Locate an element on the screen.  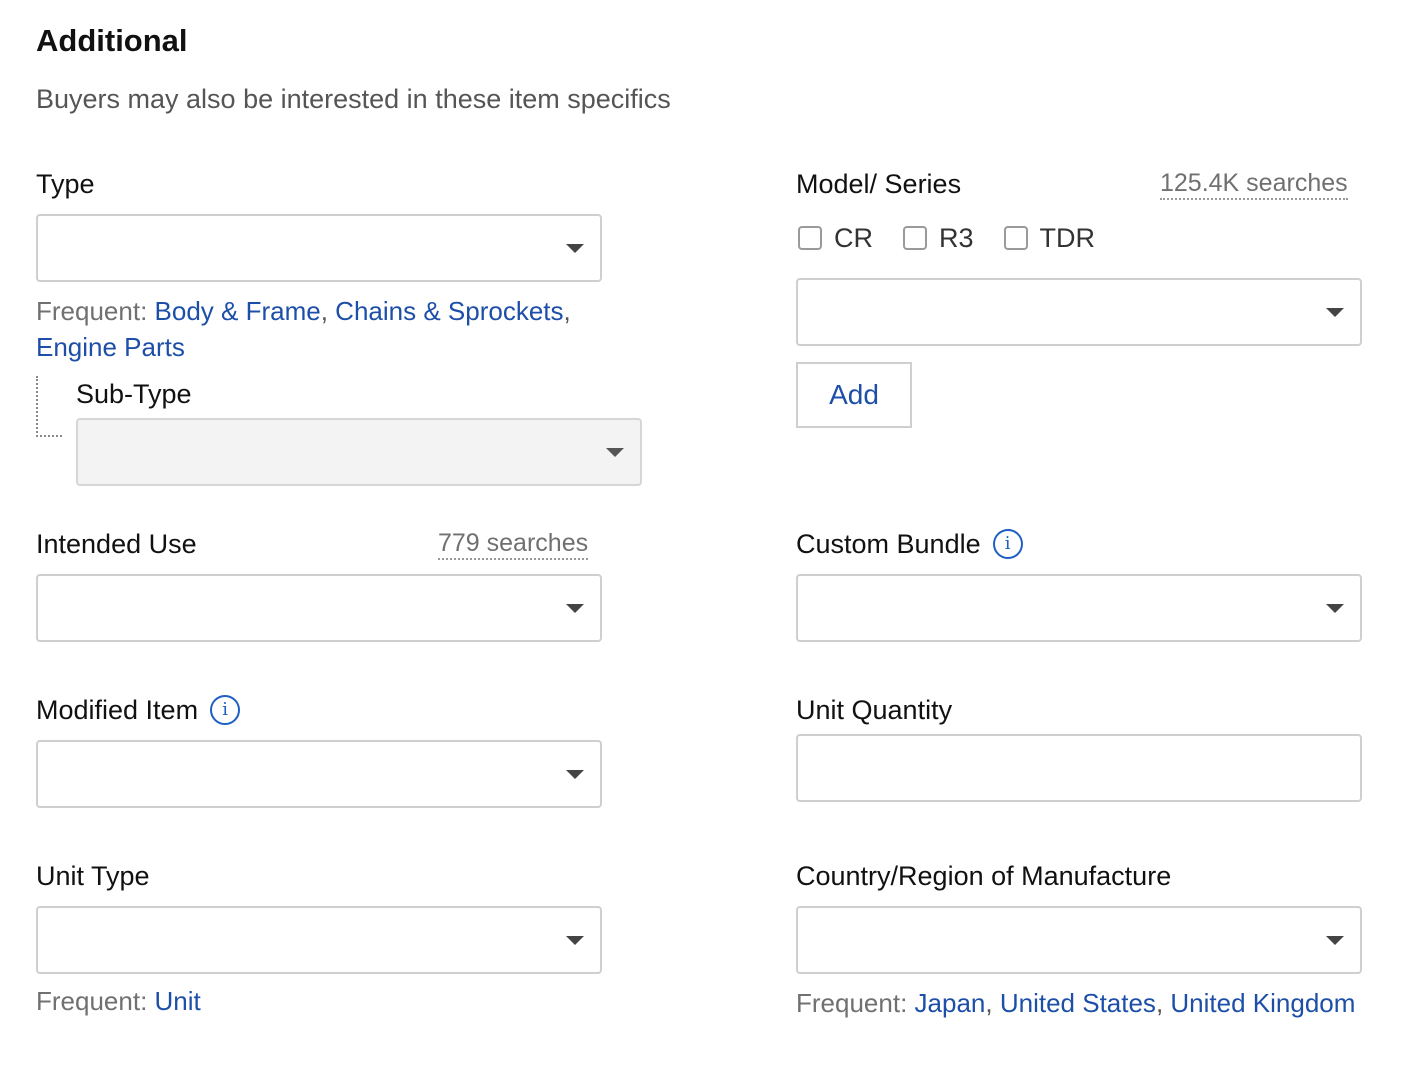
custom-bundle-label: Custom Bundle is located at coordinates (888, 544).